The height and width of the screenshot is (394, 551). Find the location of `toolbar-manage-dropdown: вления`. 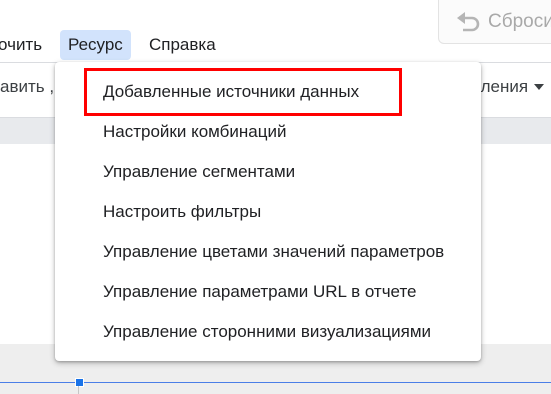

toolbar-manage-dropdown: вления is located at coordinates (508, 87).